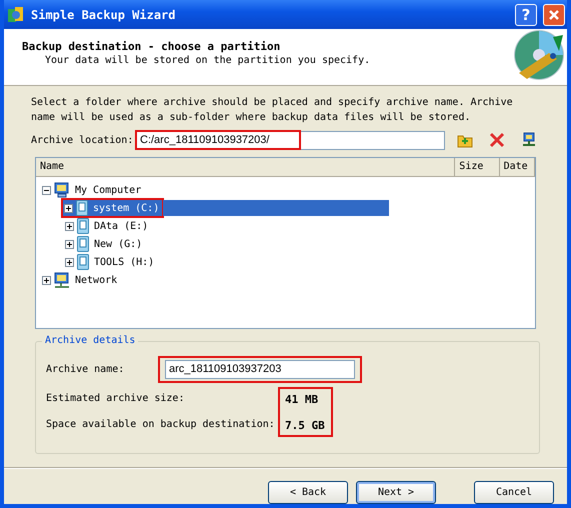 This screenshot has height=508, width=571. What do you see at coordinates (161, 425) in the screenshot?
I see `stat-label: Space available on backup destination:` at bounding box center [161, 425].